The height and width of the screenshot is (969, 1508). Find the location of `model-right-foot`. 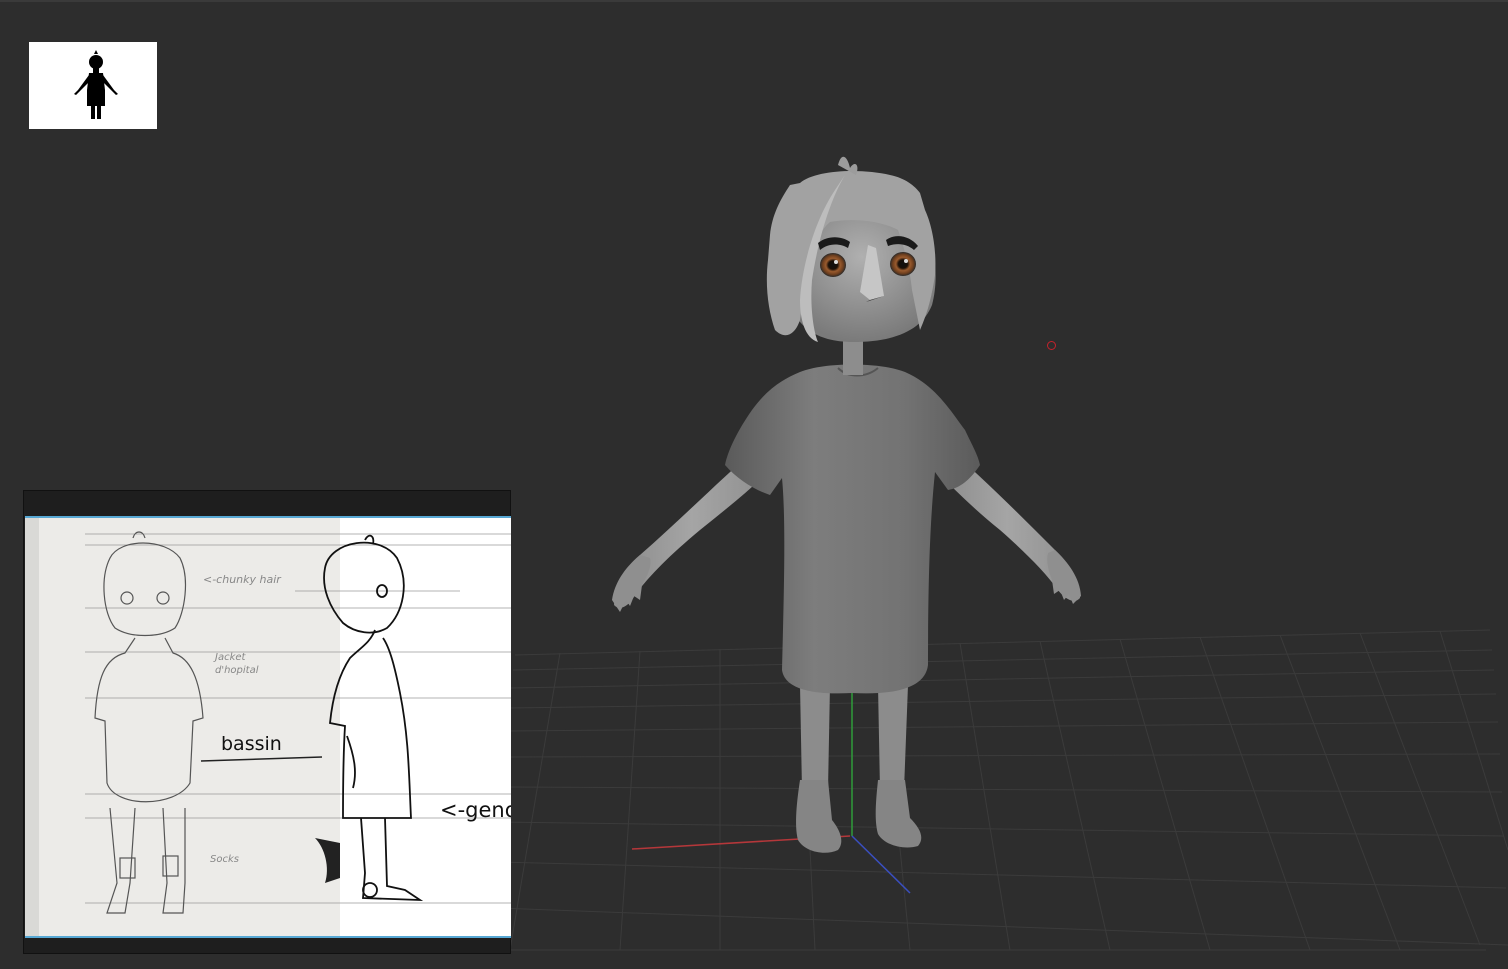

model-right-foot is located at coordinates (898, 814).